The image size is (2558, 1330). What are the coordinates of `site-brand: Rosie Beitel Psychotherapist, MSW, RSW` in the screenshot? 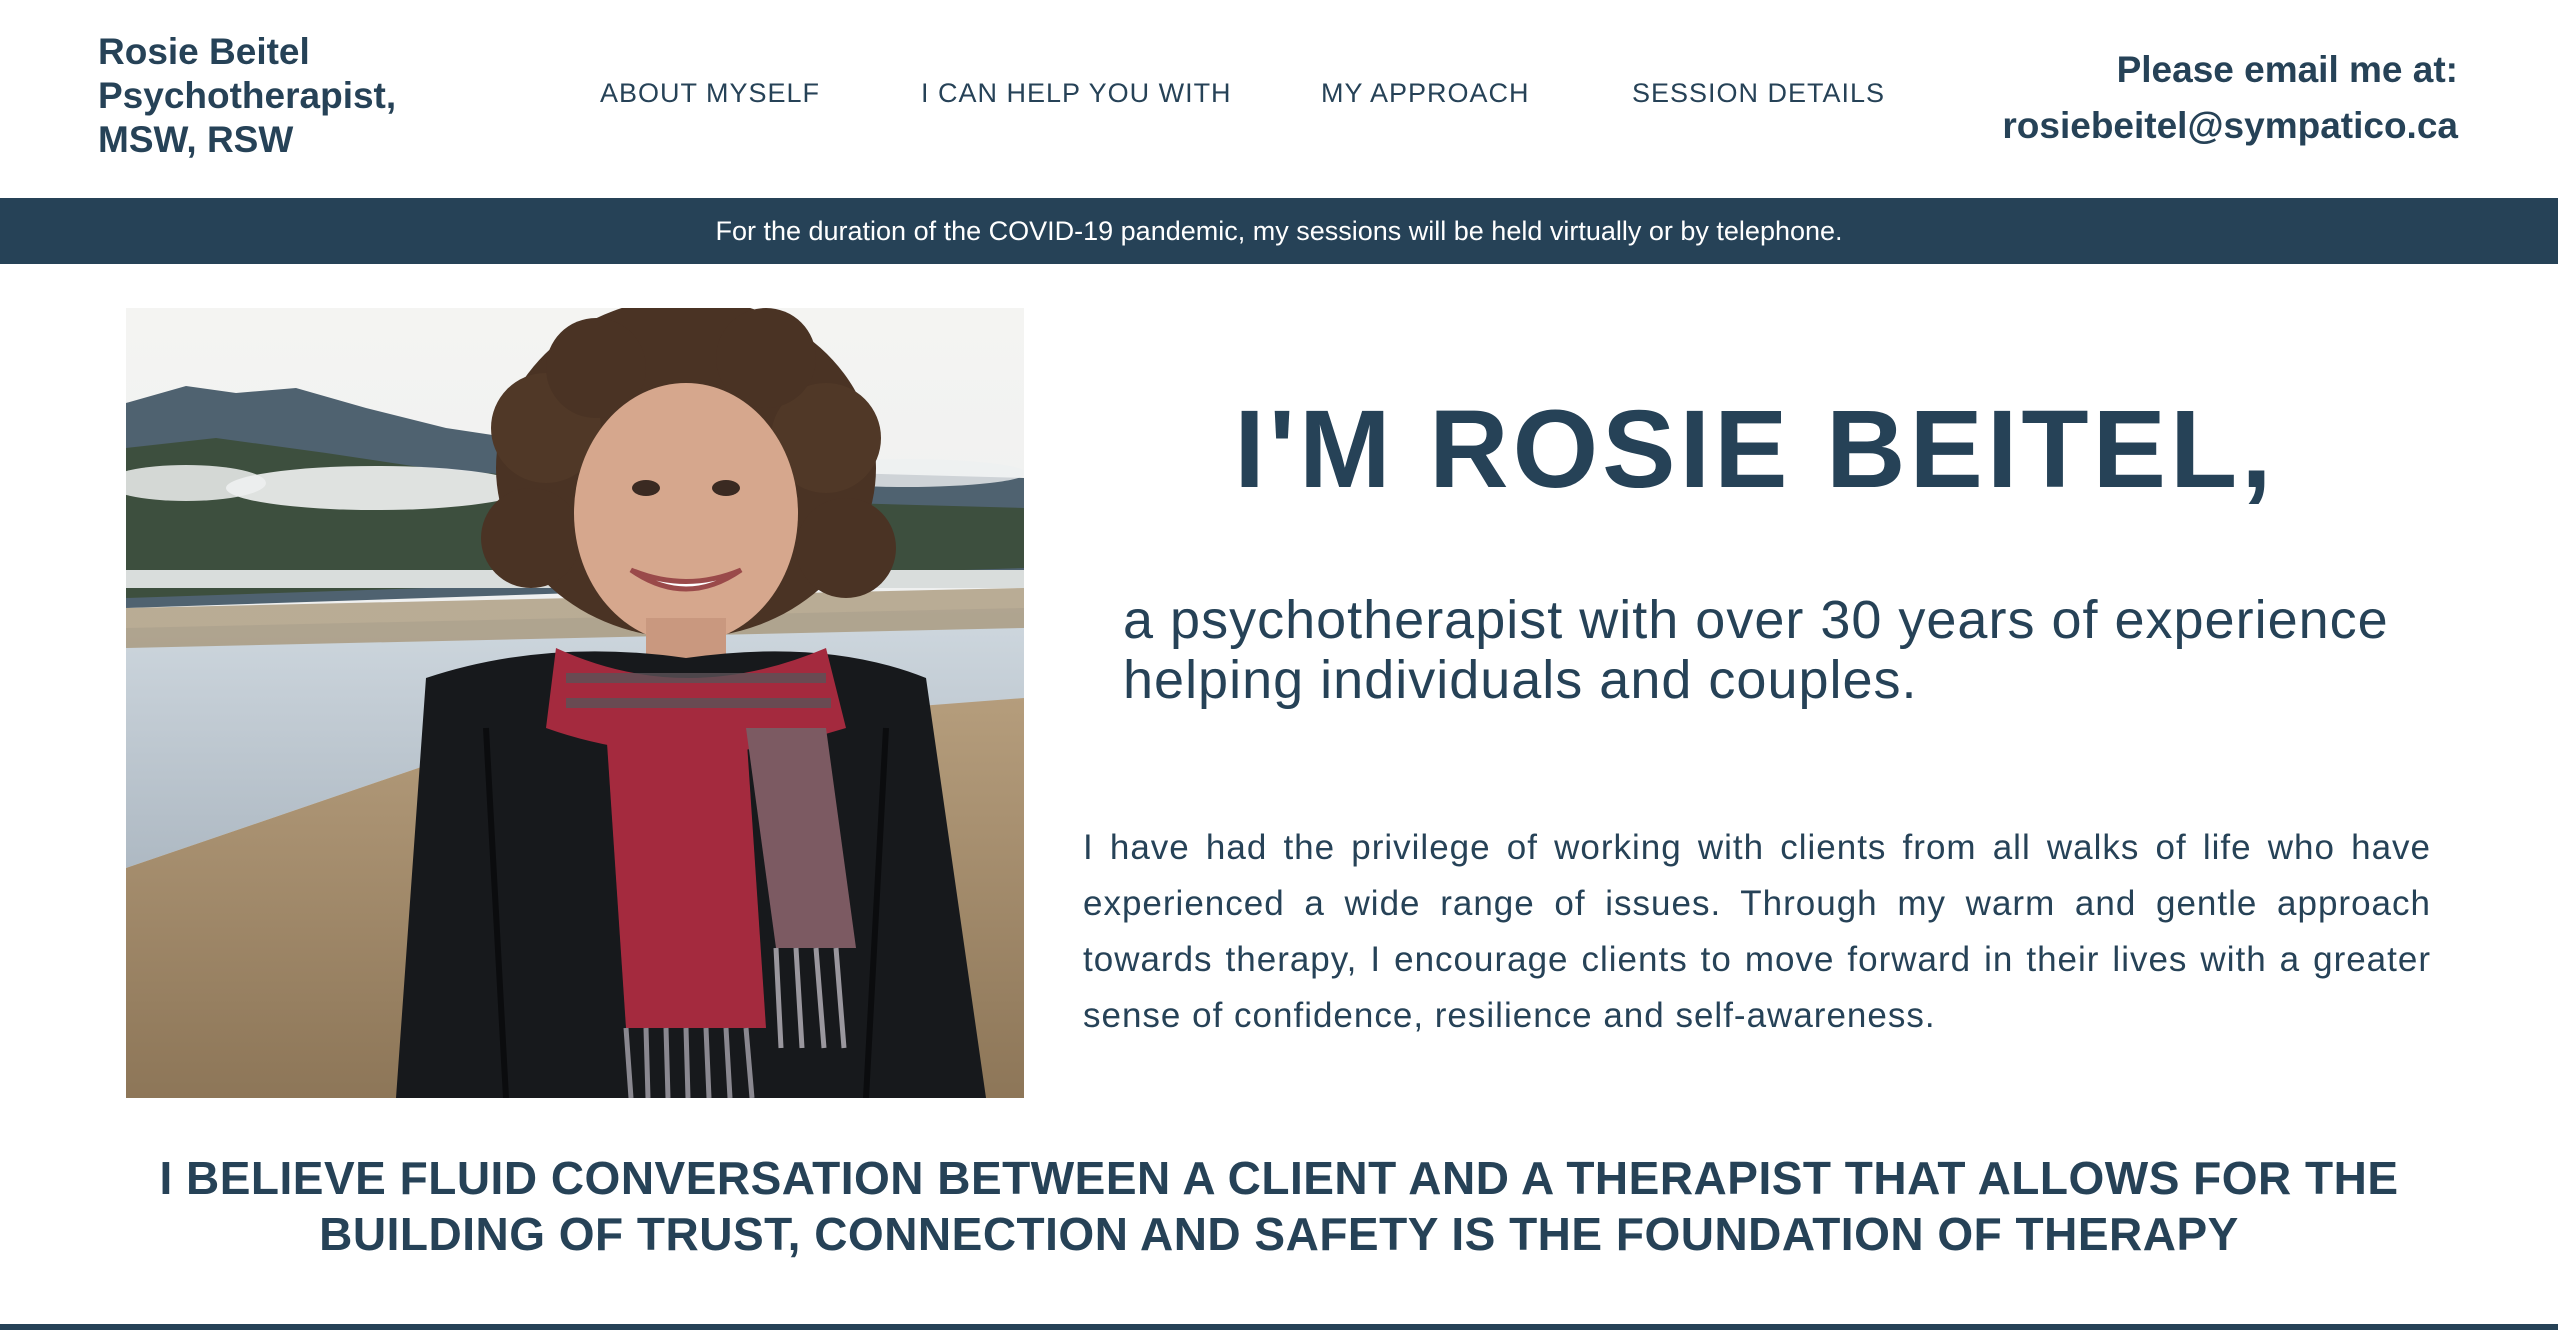 It's located at (268, 96).